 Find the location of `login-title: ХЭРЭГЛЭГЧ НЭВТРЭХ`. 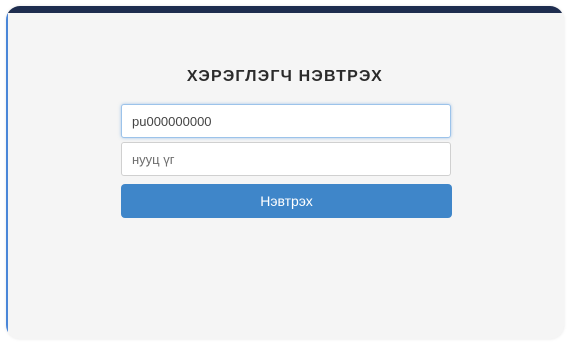

login-title: ХЭРЭГЛЭГЧ НЭВТРЭХ is located at coordinates (285, 76).